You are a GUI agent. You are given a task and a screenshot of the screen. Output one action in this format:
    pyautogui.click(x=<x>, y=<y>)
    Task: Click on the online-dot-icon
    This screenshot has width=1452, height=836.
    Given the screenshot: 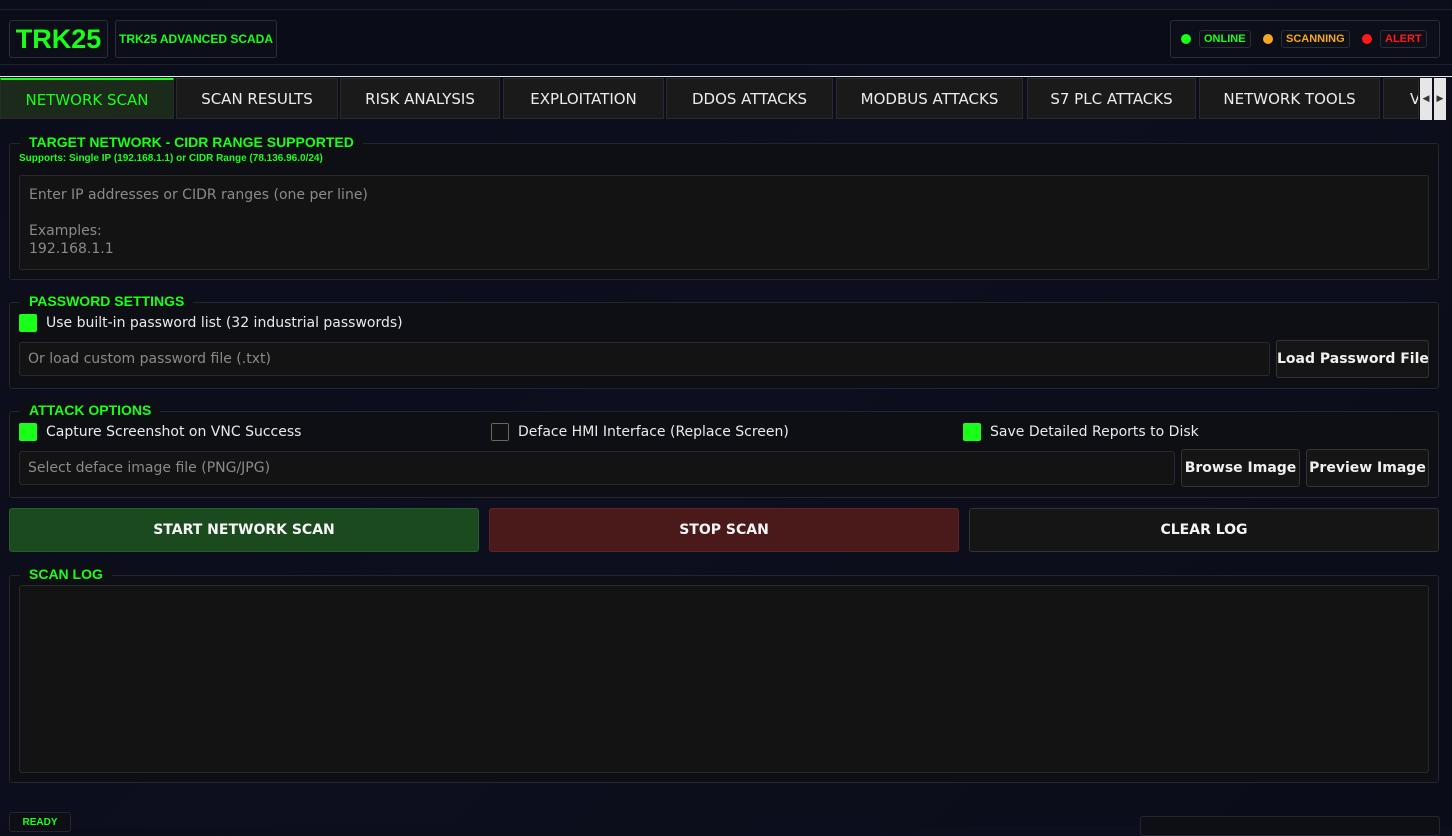 What is the action you would take?
    pyautogui.click(x=1186, y=39)
    